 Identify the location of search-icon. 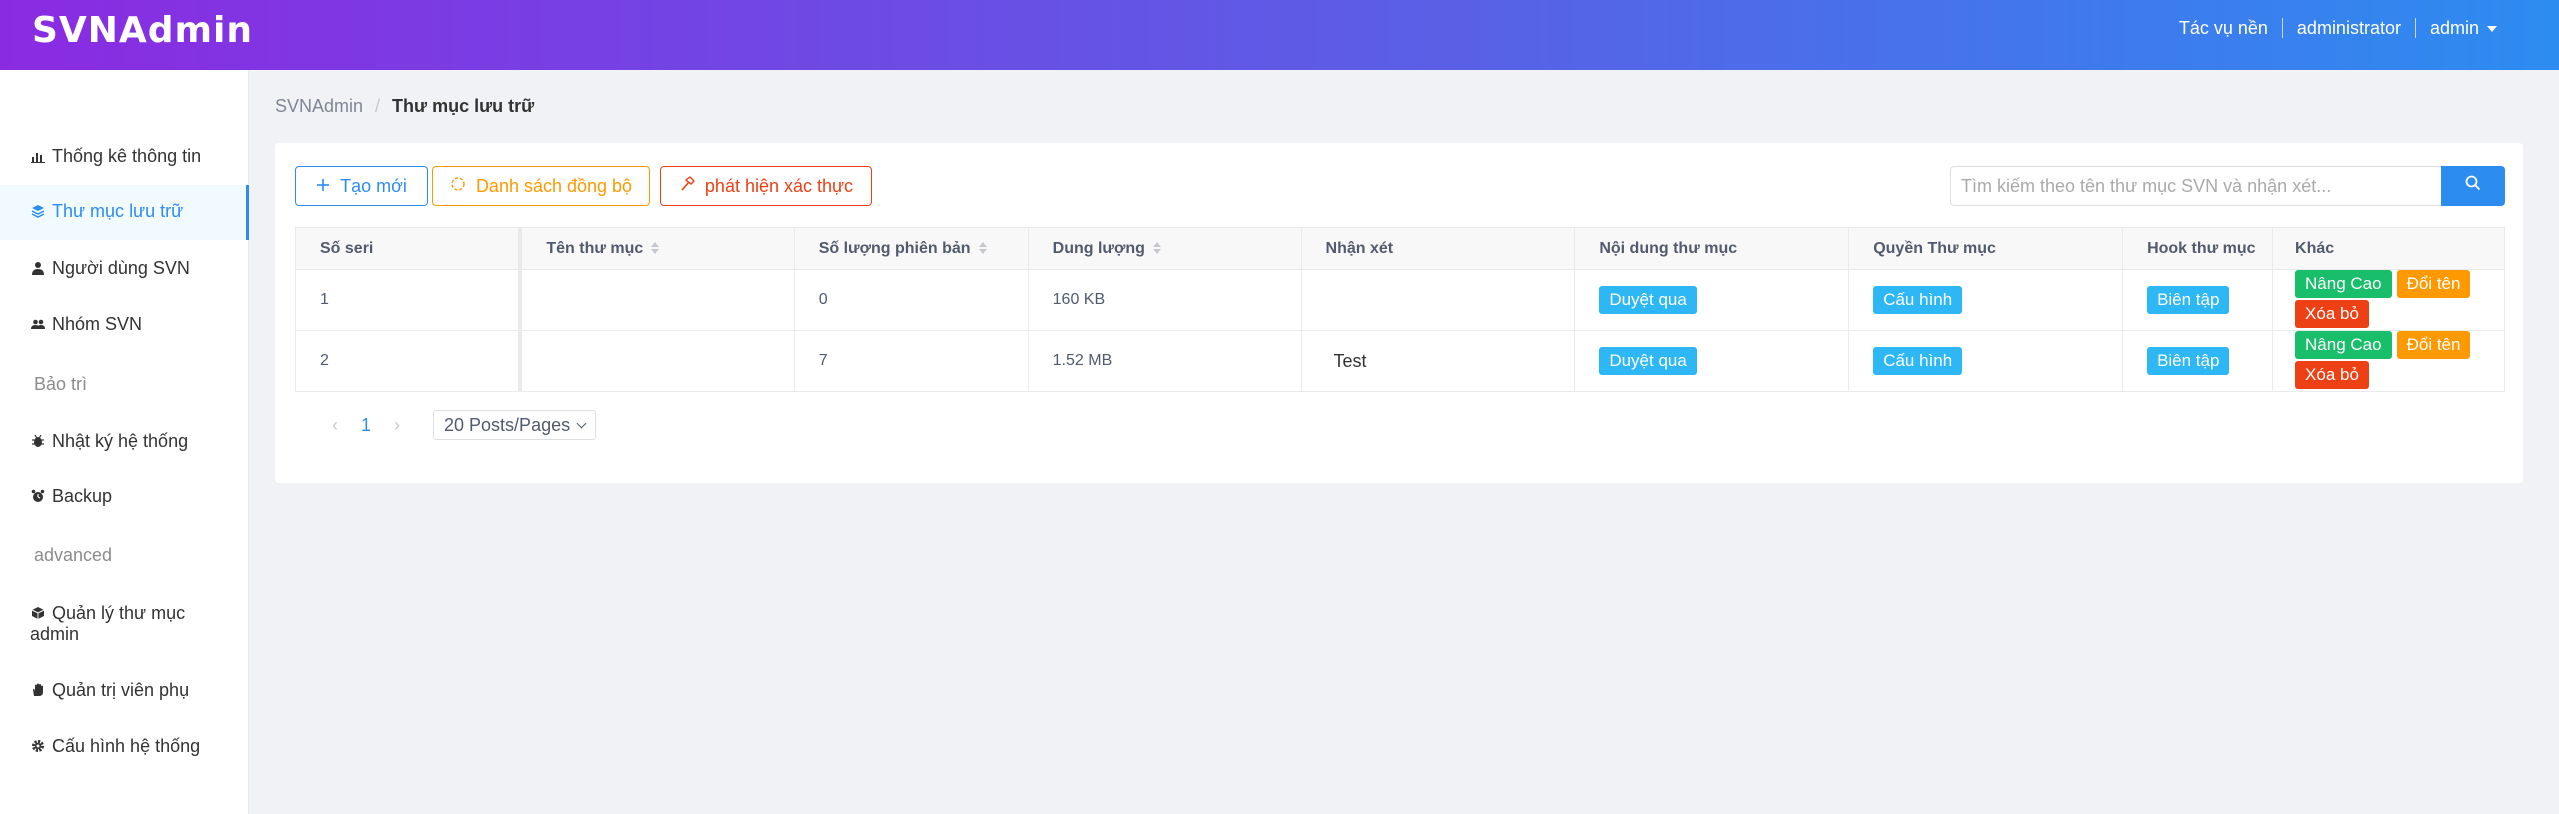
(2473, 186).